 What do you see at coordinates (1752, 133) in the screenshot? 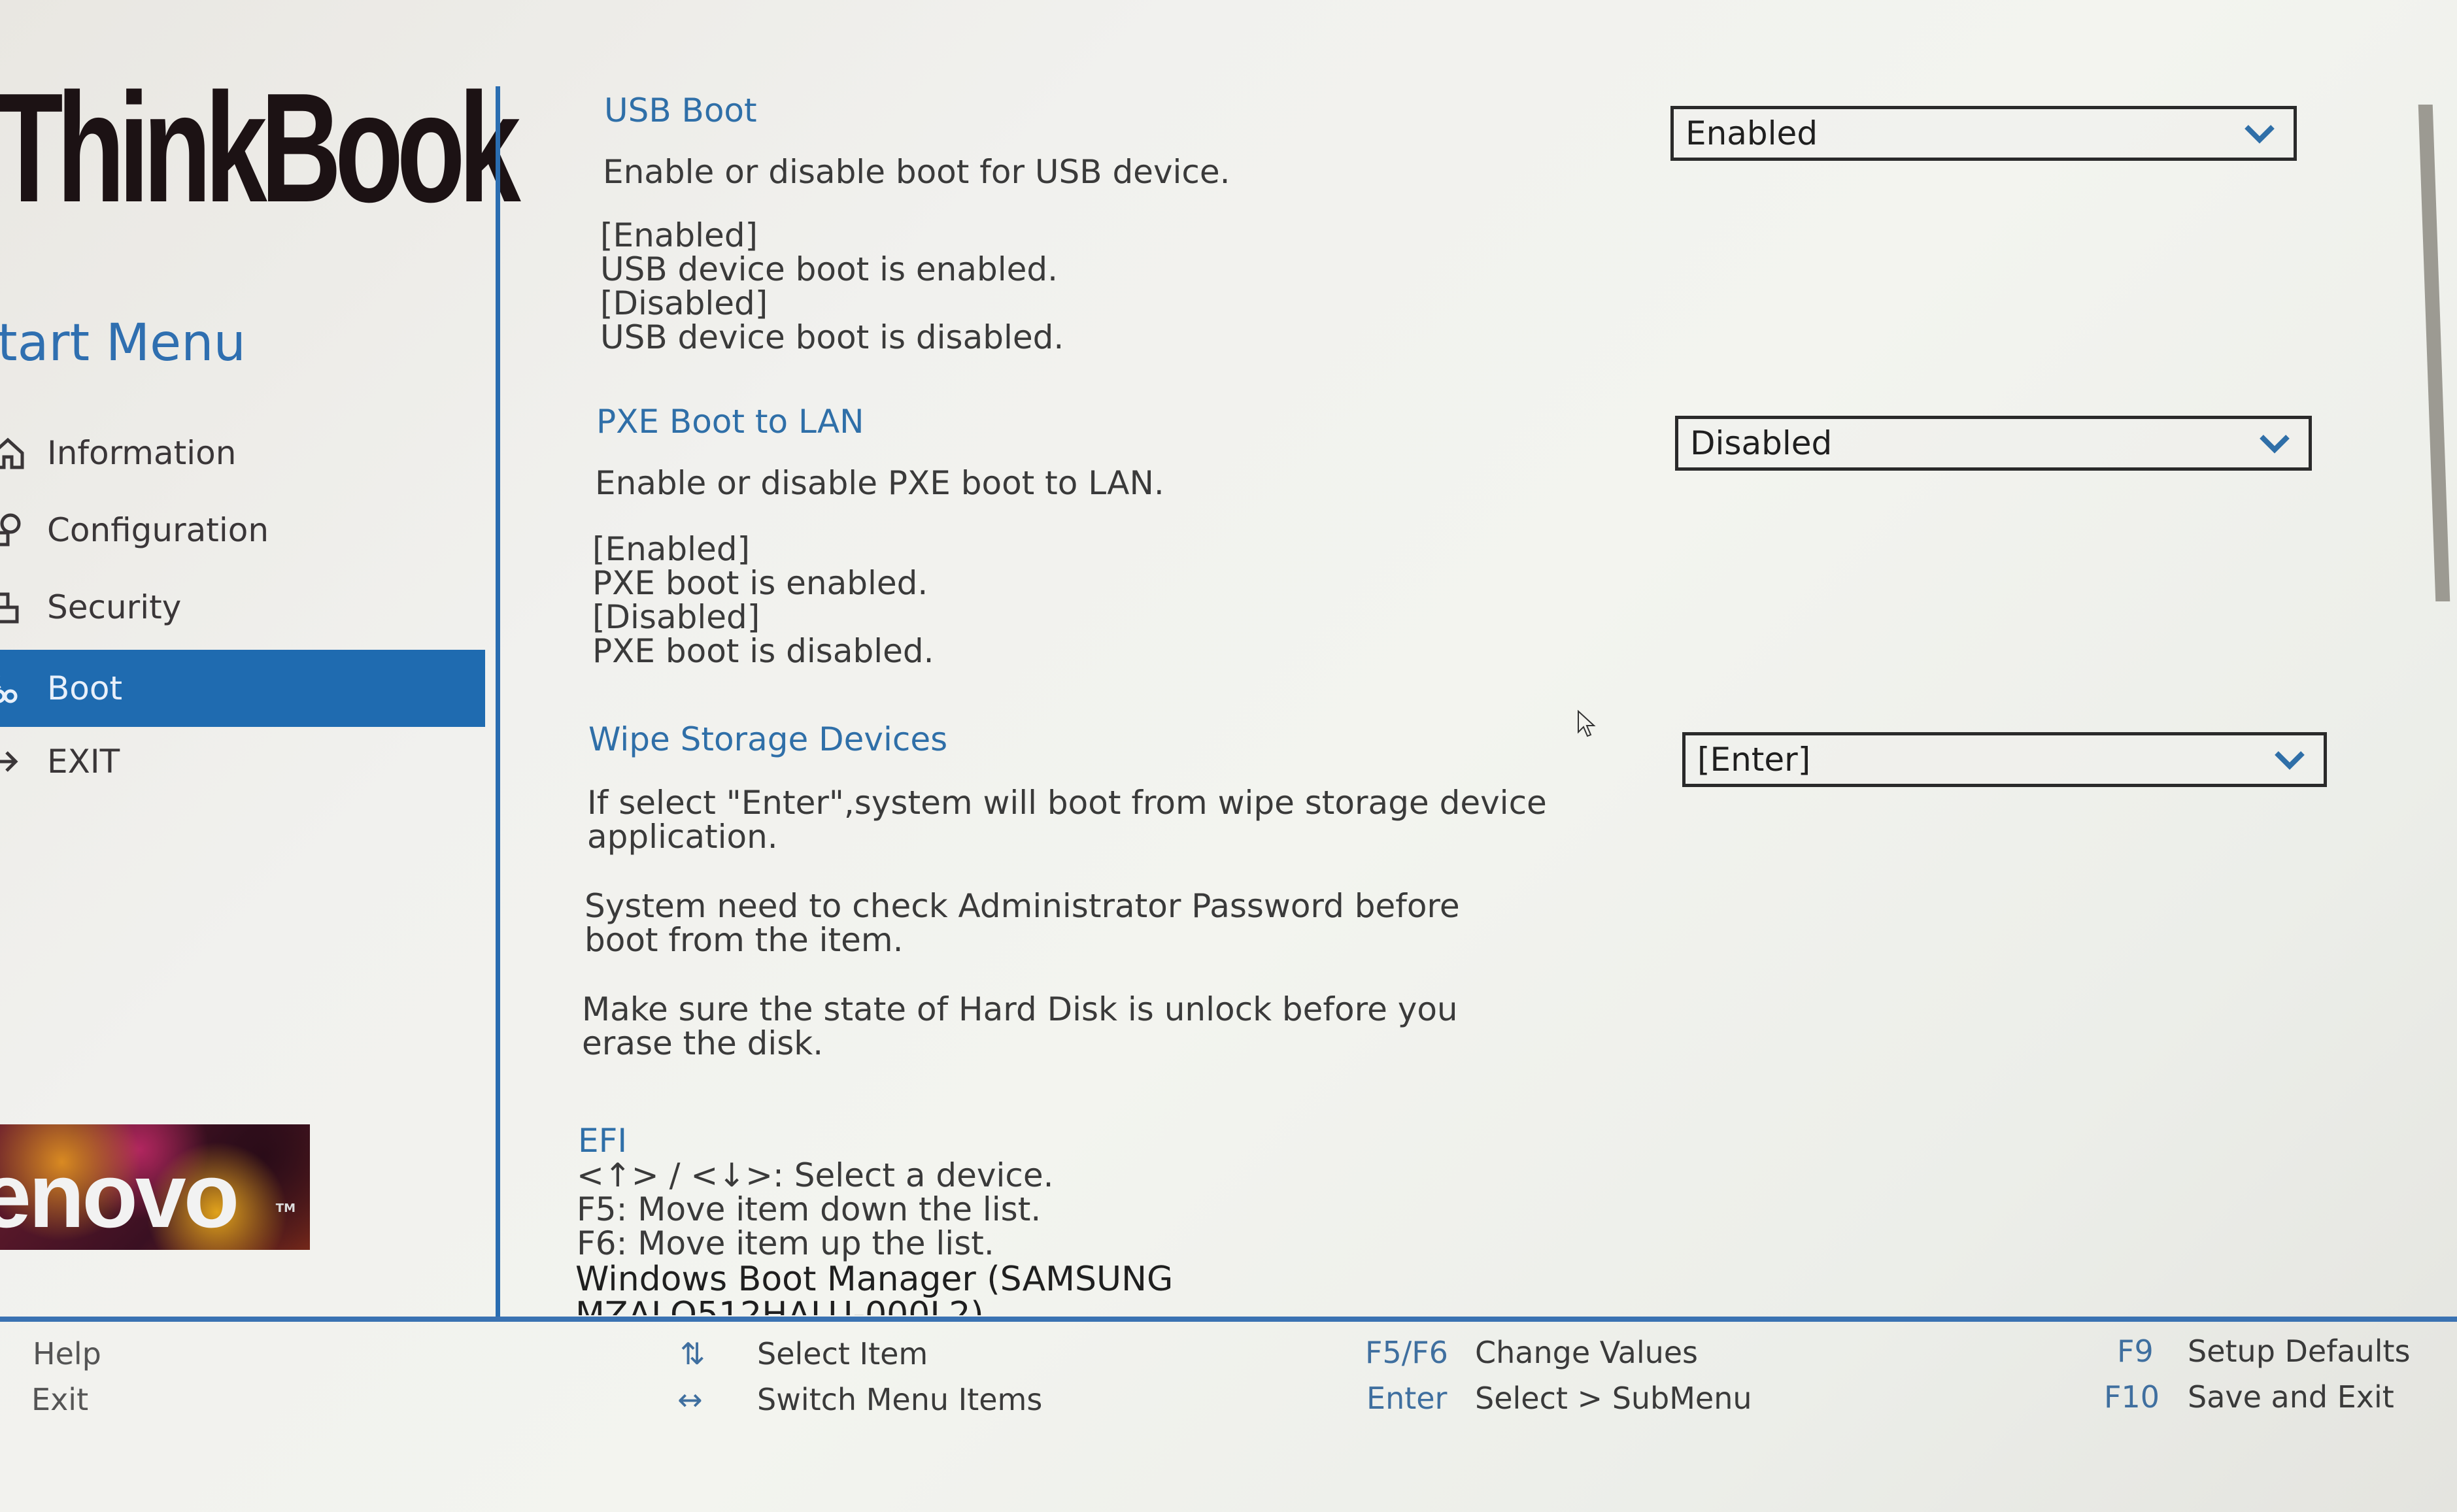
I see `usb-boot-value: Enabled` at bounding box center [1752, 133].